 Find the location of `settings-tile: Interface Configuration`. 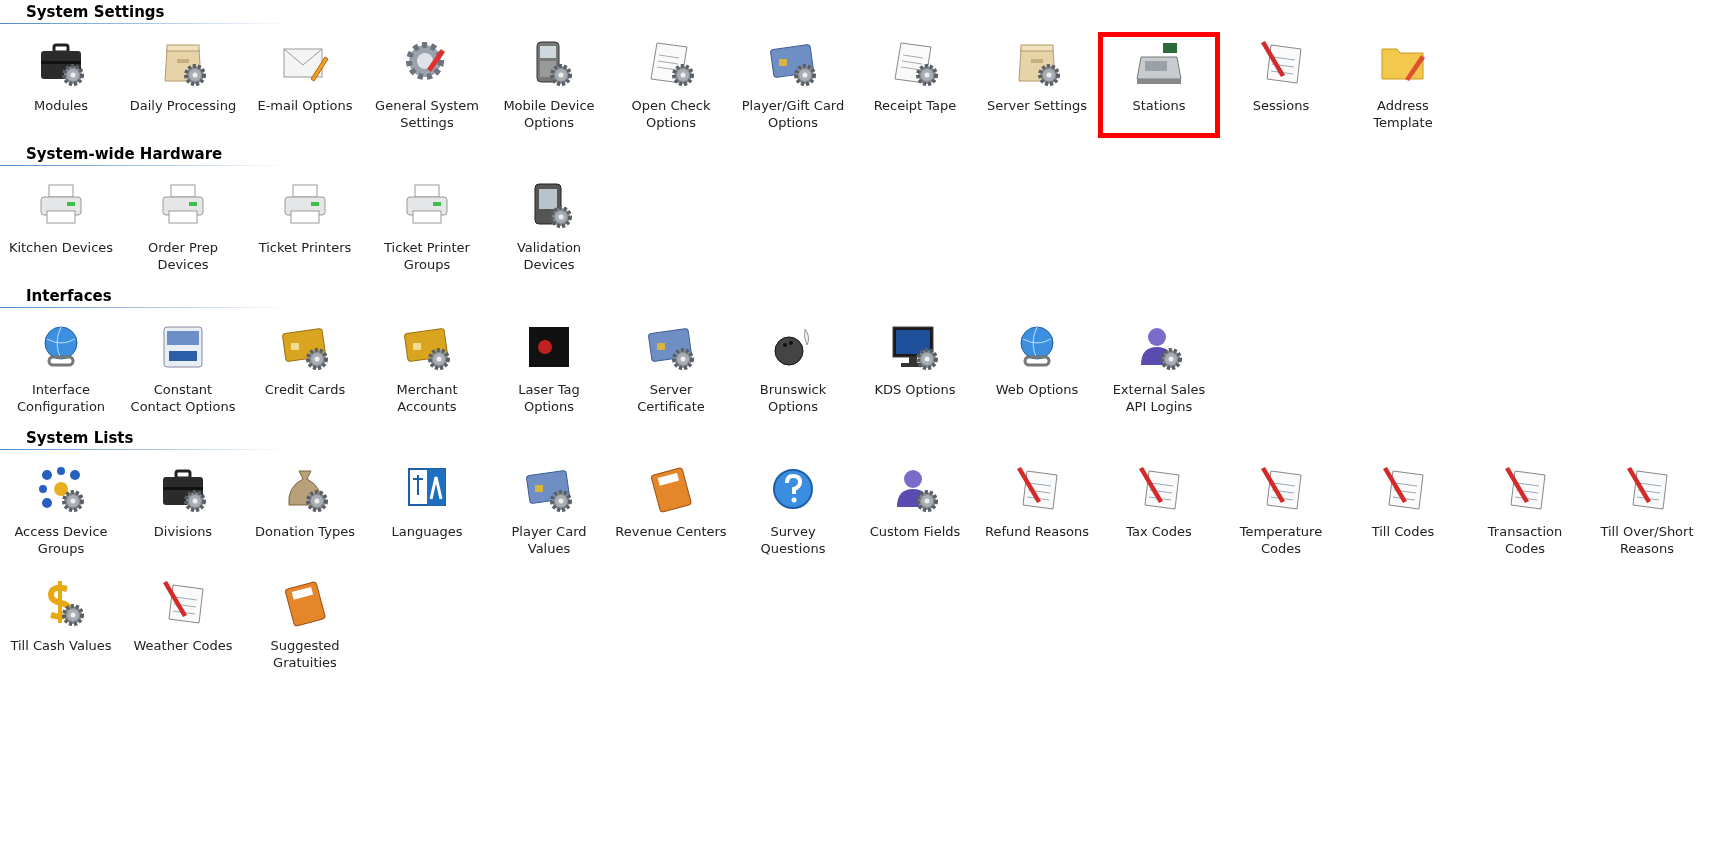

settings-tile: Interface Configuration is located at coordinates (61, 369).